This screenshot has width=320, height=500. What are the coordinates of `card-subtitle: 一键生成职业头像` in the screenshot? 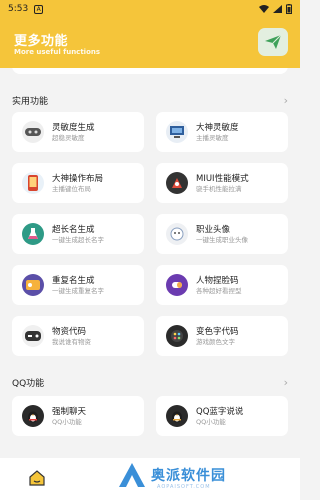 It's located at (222, 239).